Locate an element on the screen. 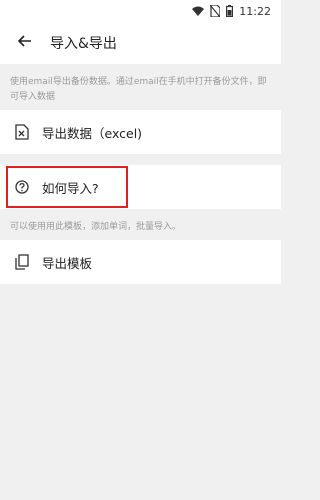  wifi-icon is located at coordinates (198, 11).